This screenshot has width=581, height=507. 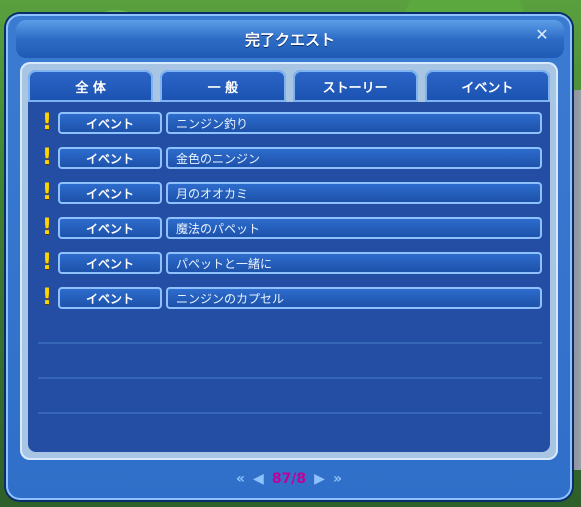 I want to click on pagination: « ◀ 87/8 ▶ », so click(x=289, y=479).